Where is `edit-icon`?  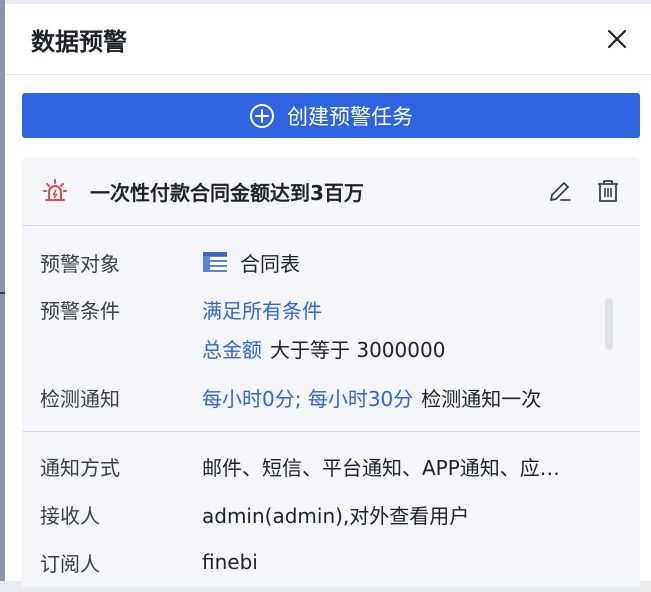 edit-icon is located at coordinates (560, 191).